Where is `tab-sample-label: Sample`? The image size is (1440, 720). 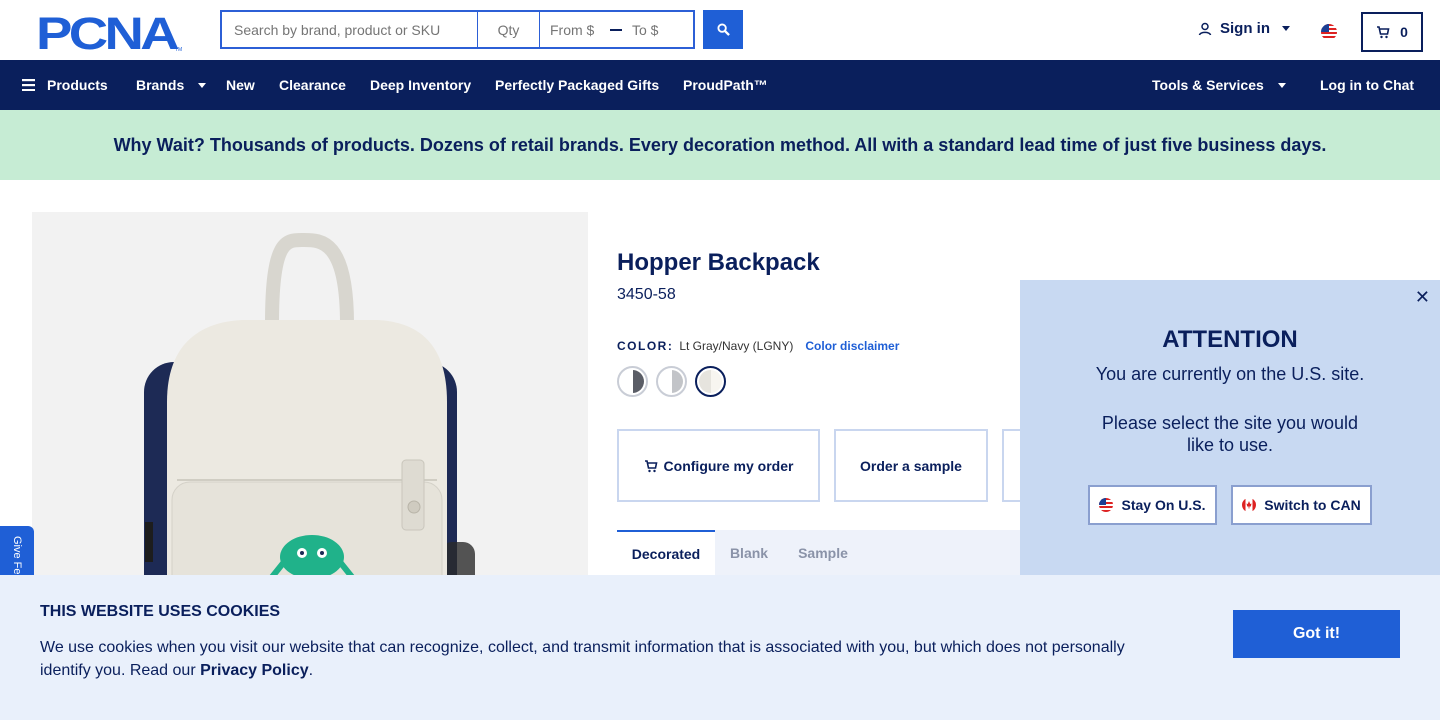
tab-sample-label: Sample is located at coordinates (823, 552).